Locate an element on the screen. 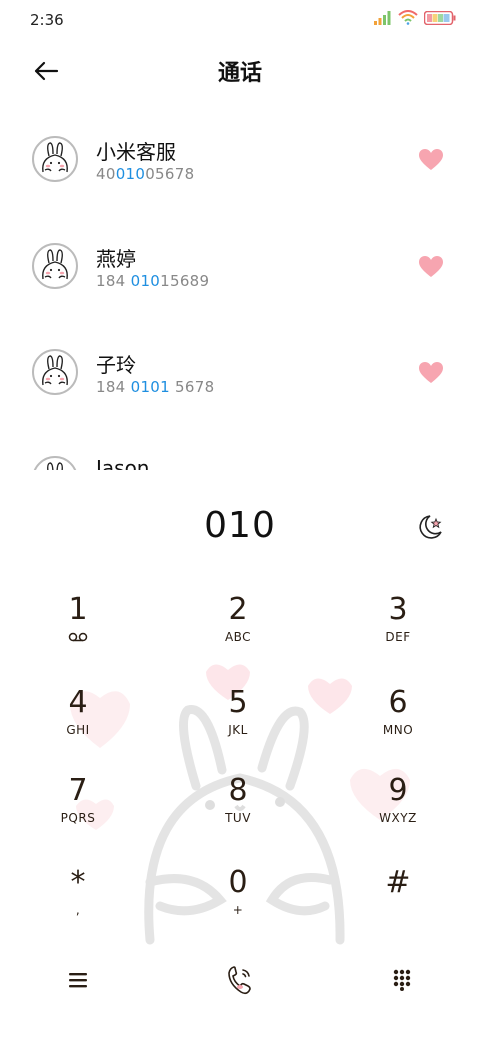 Image resolution: width=480 pixels, height=1040 pixels. contact-number: 184 0101 5678 is located at coordinates (155, 387).